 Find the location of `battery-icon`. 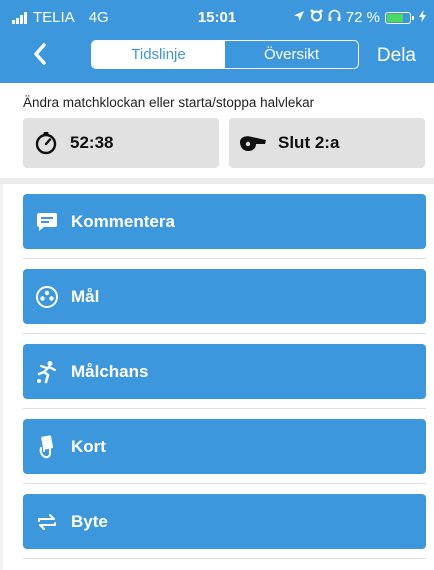

battery-icon is located at coordinates (399, 17).